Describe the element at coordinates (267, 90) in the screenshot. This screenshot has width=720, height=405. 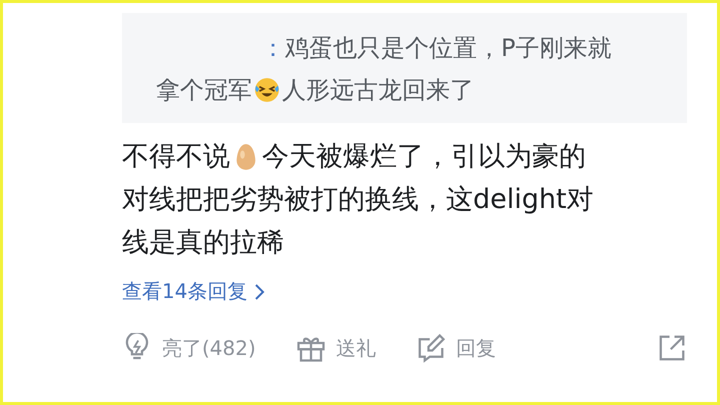
I see `laughing-emoji-icon` at that location.